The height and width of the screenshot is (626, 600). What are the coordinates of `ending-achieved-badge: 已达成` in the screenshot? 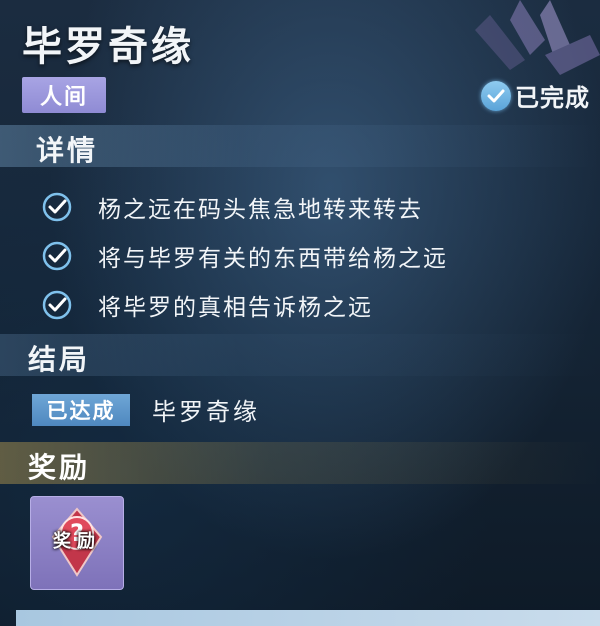 It's located at (81, 409).